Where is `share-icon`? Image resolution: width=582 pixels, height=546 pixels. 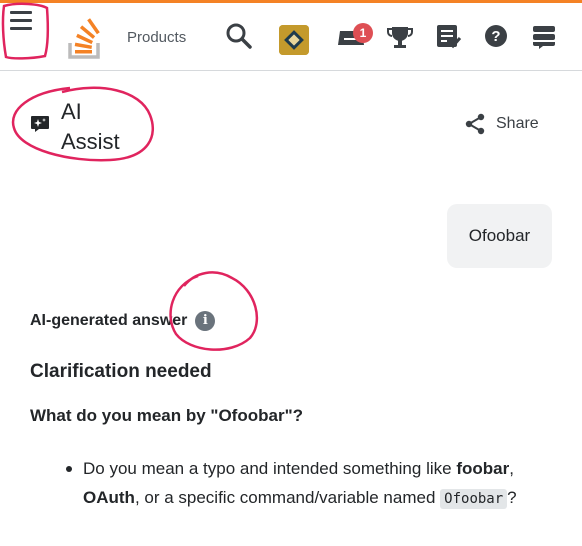
share-icon is located at coordinates (475, 124).